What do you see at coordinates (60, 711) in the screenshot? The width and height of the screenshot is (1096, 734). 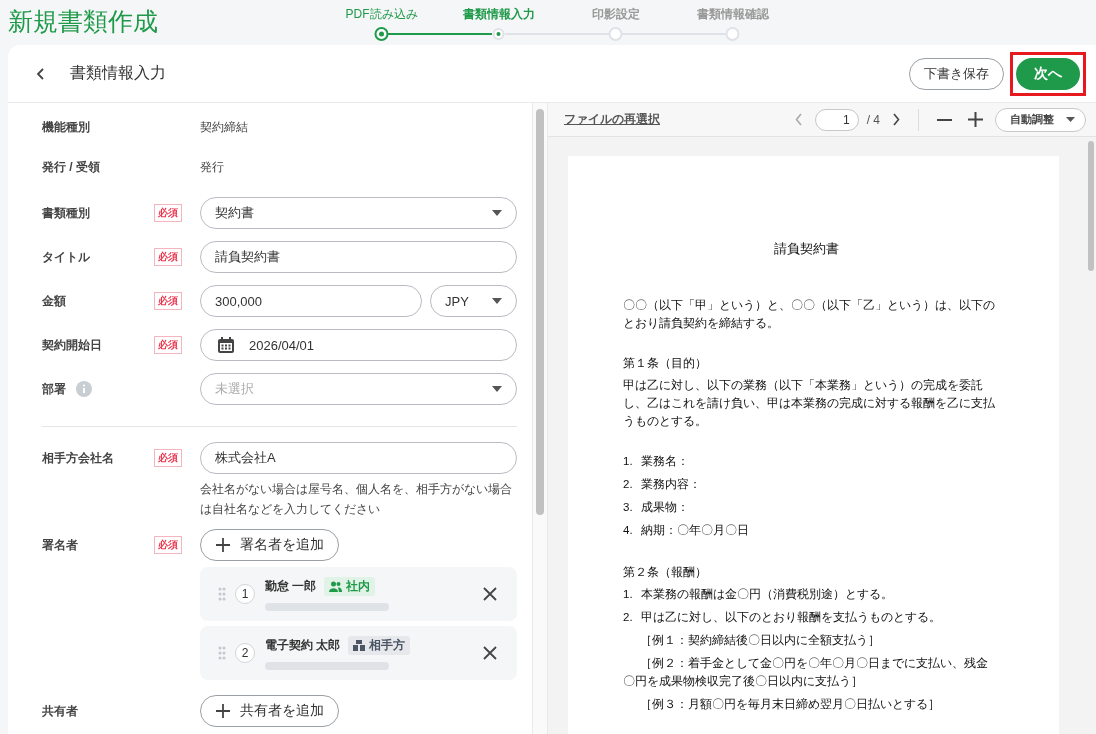 I see `field-label: 共有者` at bounding box center [60, 711].